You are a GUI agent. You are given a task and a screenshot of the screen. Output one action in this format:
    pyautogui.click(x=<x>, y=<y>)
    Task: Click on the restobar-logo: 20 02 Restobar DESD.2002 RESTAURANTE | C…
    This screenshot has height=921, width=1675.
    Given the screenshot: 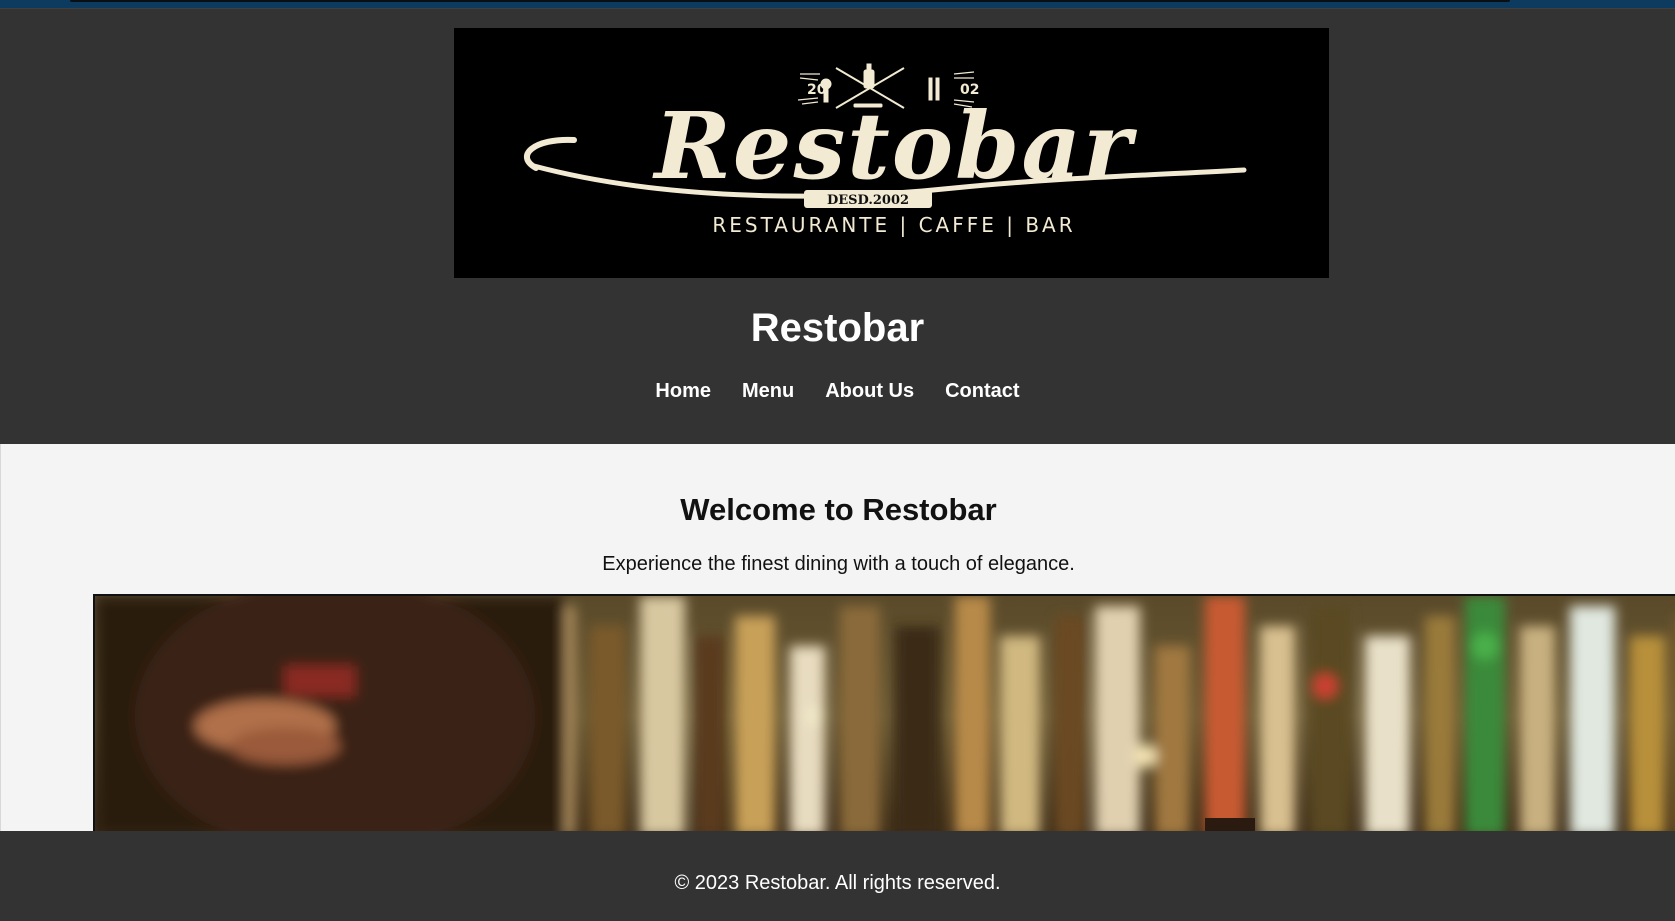 What is the action you would take?
    pyautogui.click(x=891, y=153)
    